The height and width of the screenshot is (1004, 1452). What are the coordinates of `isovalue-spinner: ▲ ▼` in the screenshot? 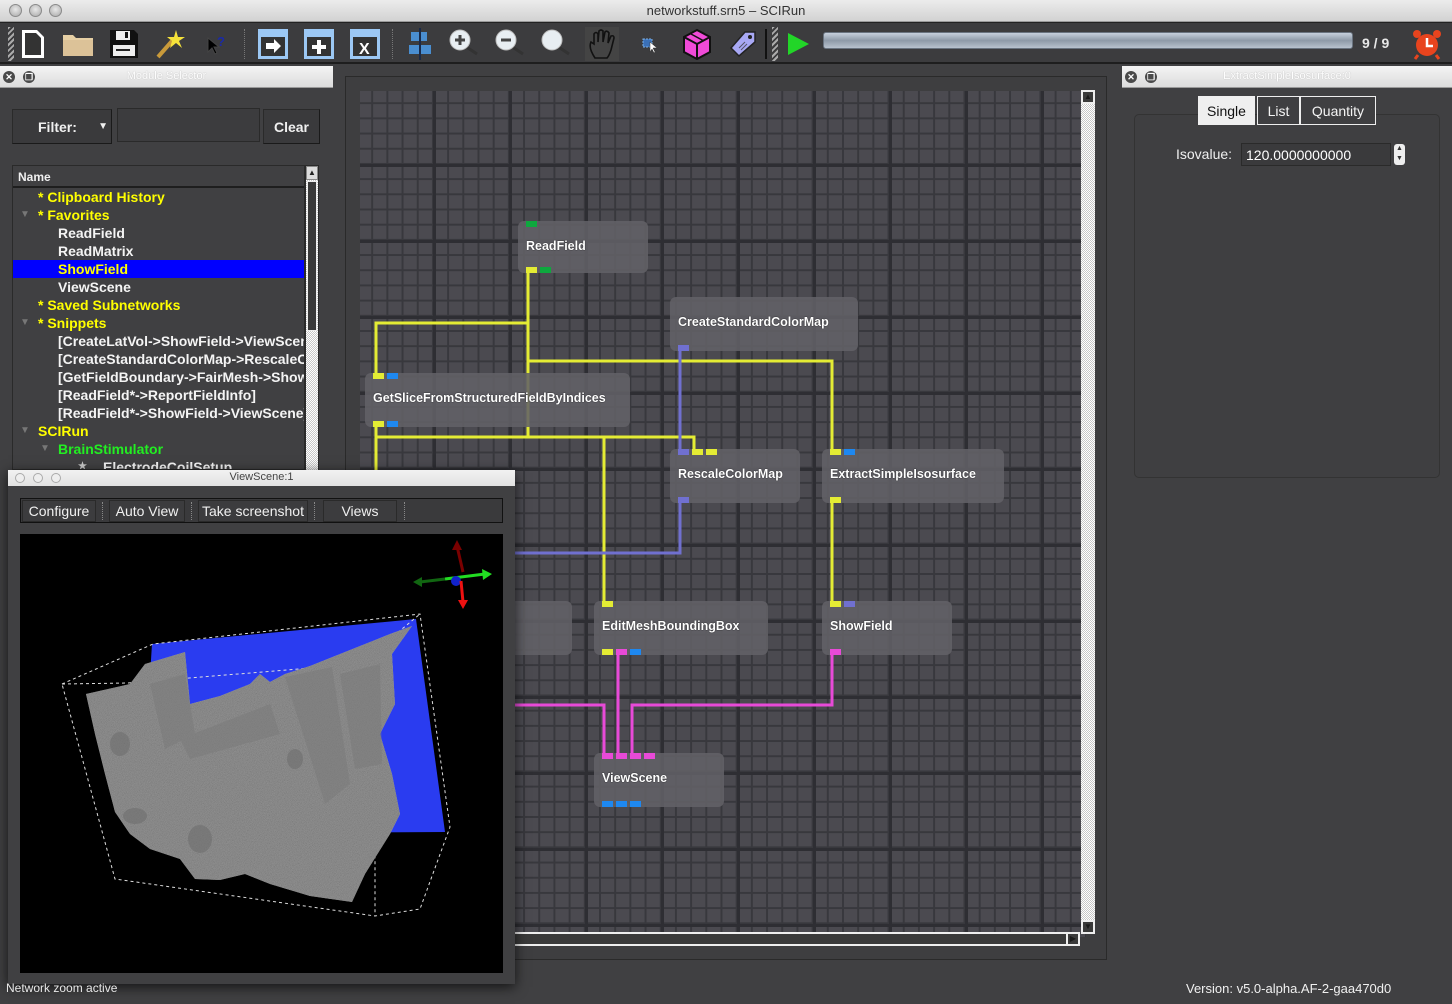 It's located at (1399, 154).